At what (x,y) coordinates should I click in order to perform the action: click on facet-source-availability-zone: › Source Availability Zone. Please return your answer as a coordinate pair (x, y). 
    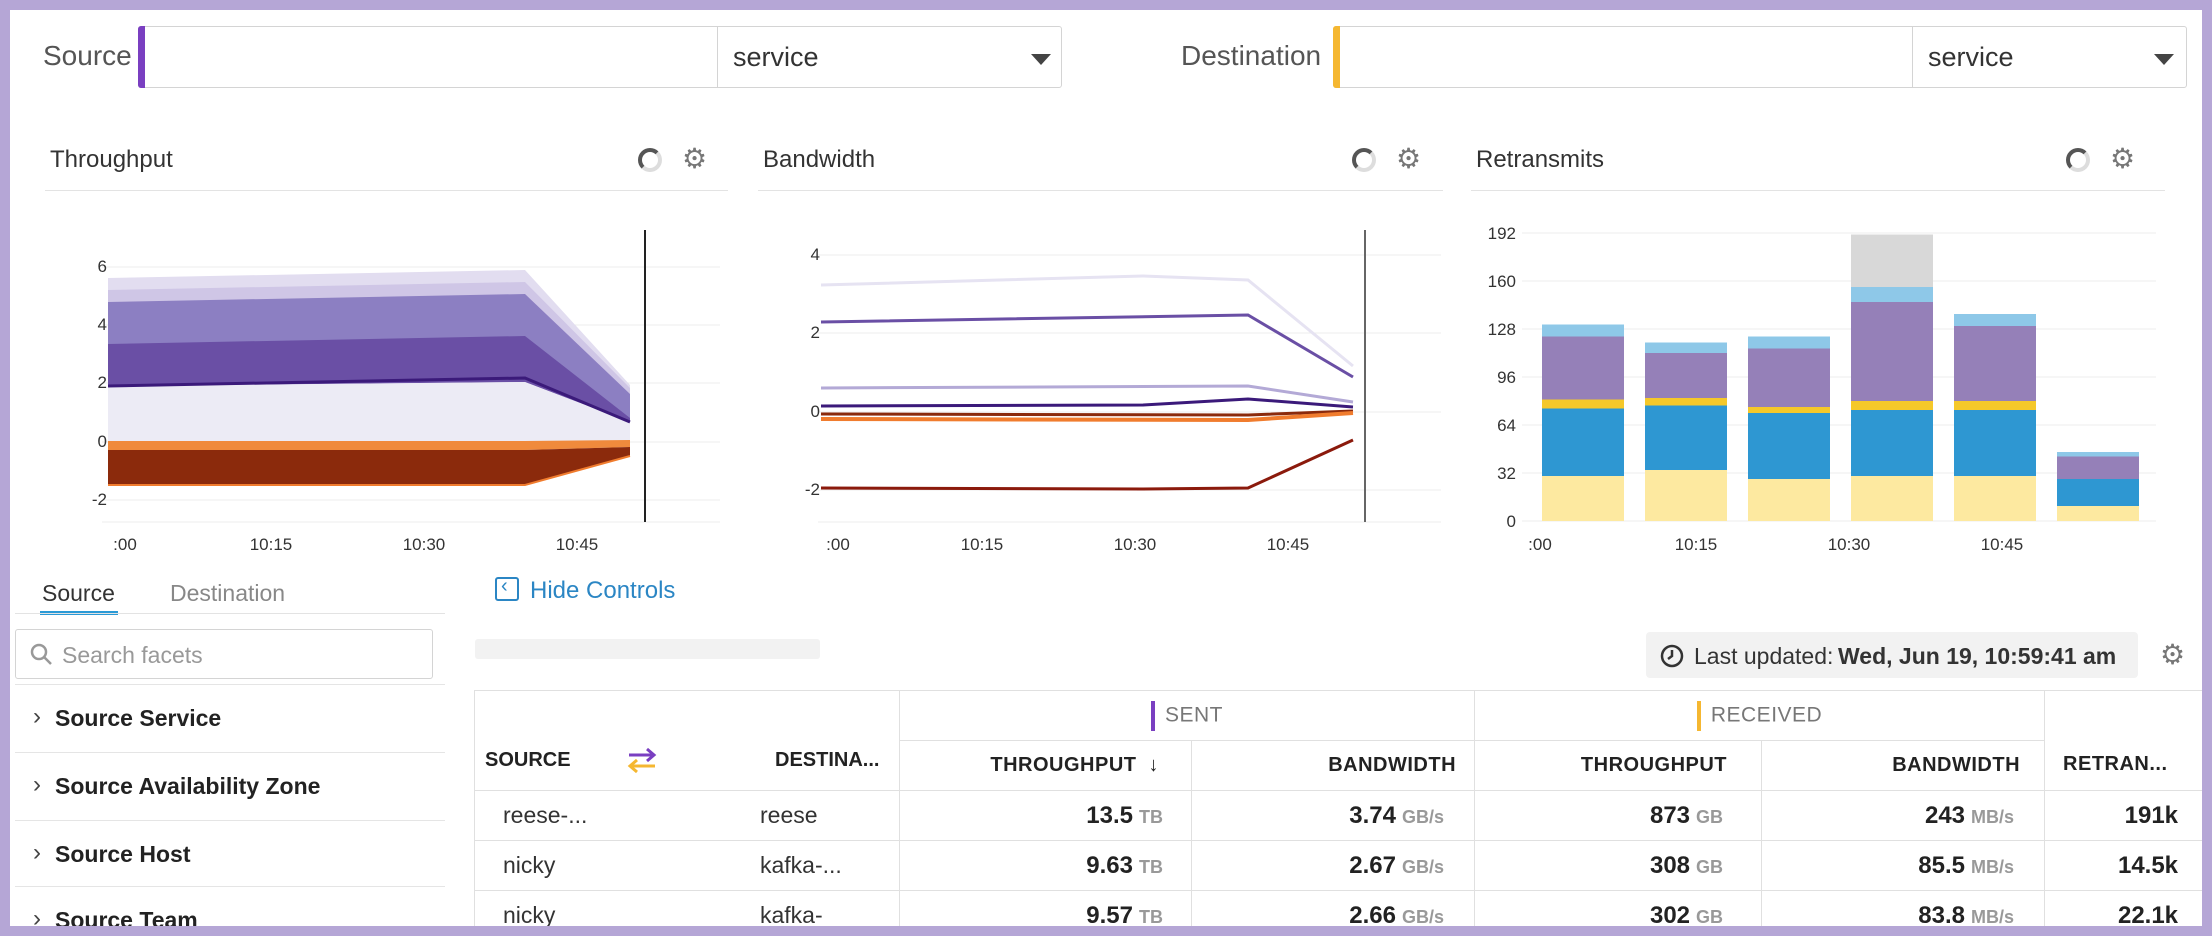
    Looking at the image, I should click on (230, 786).